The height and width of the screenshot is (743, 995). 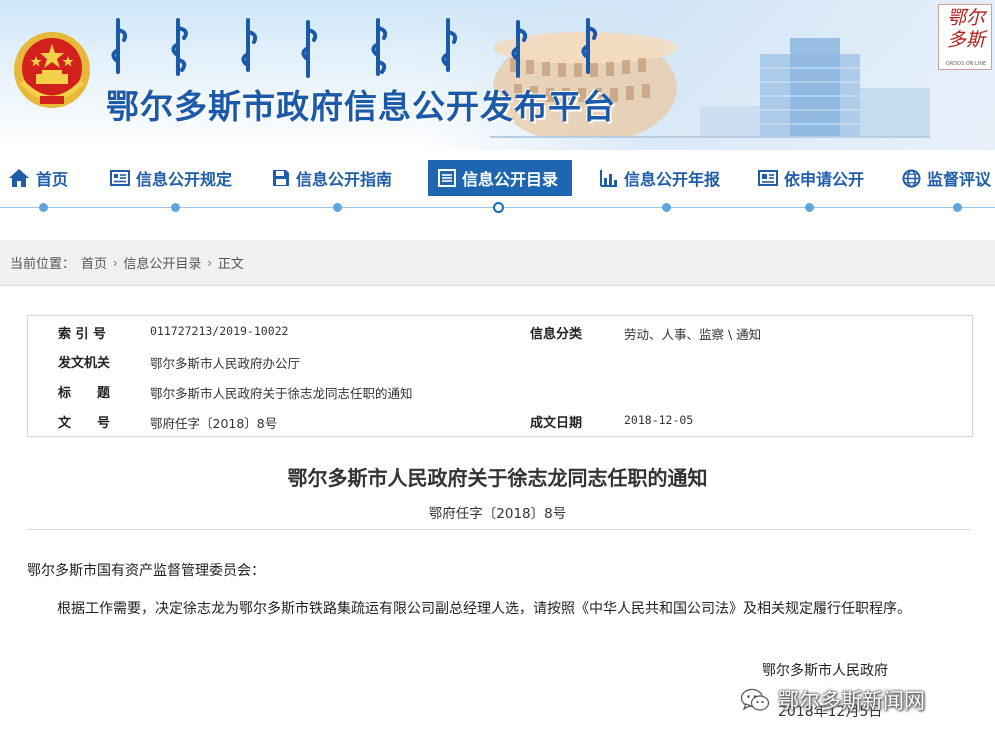 I want to click on category-value: 劳动、人事、监察 \ 通知, so click(x=693, y=334).